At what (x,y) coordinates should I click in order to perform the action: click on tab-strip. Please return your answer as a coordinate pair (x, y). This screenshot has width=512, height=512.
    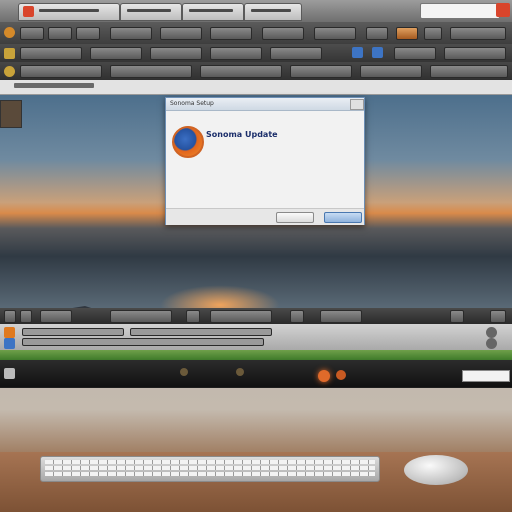
    Looking at the image, I should click on (256, 11).